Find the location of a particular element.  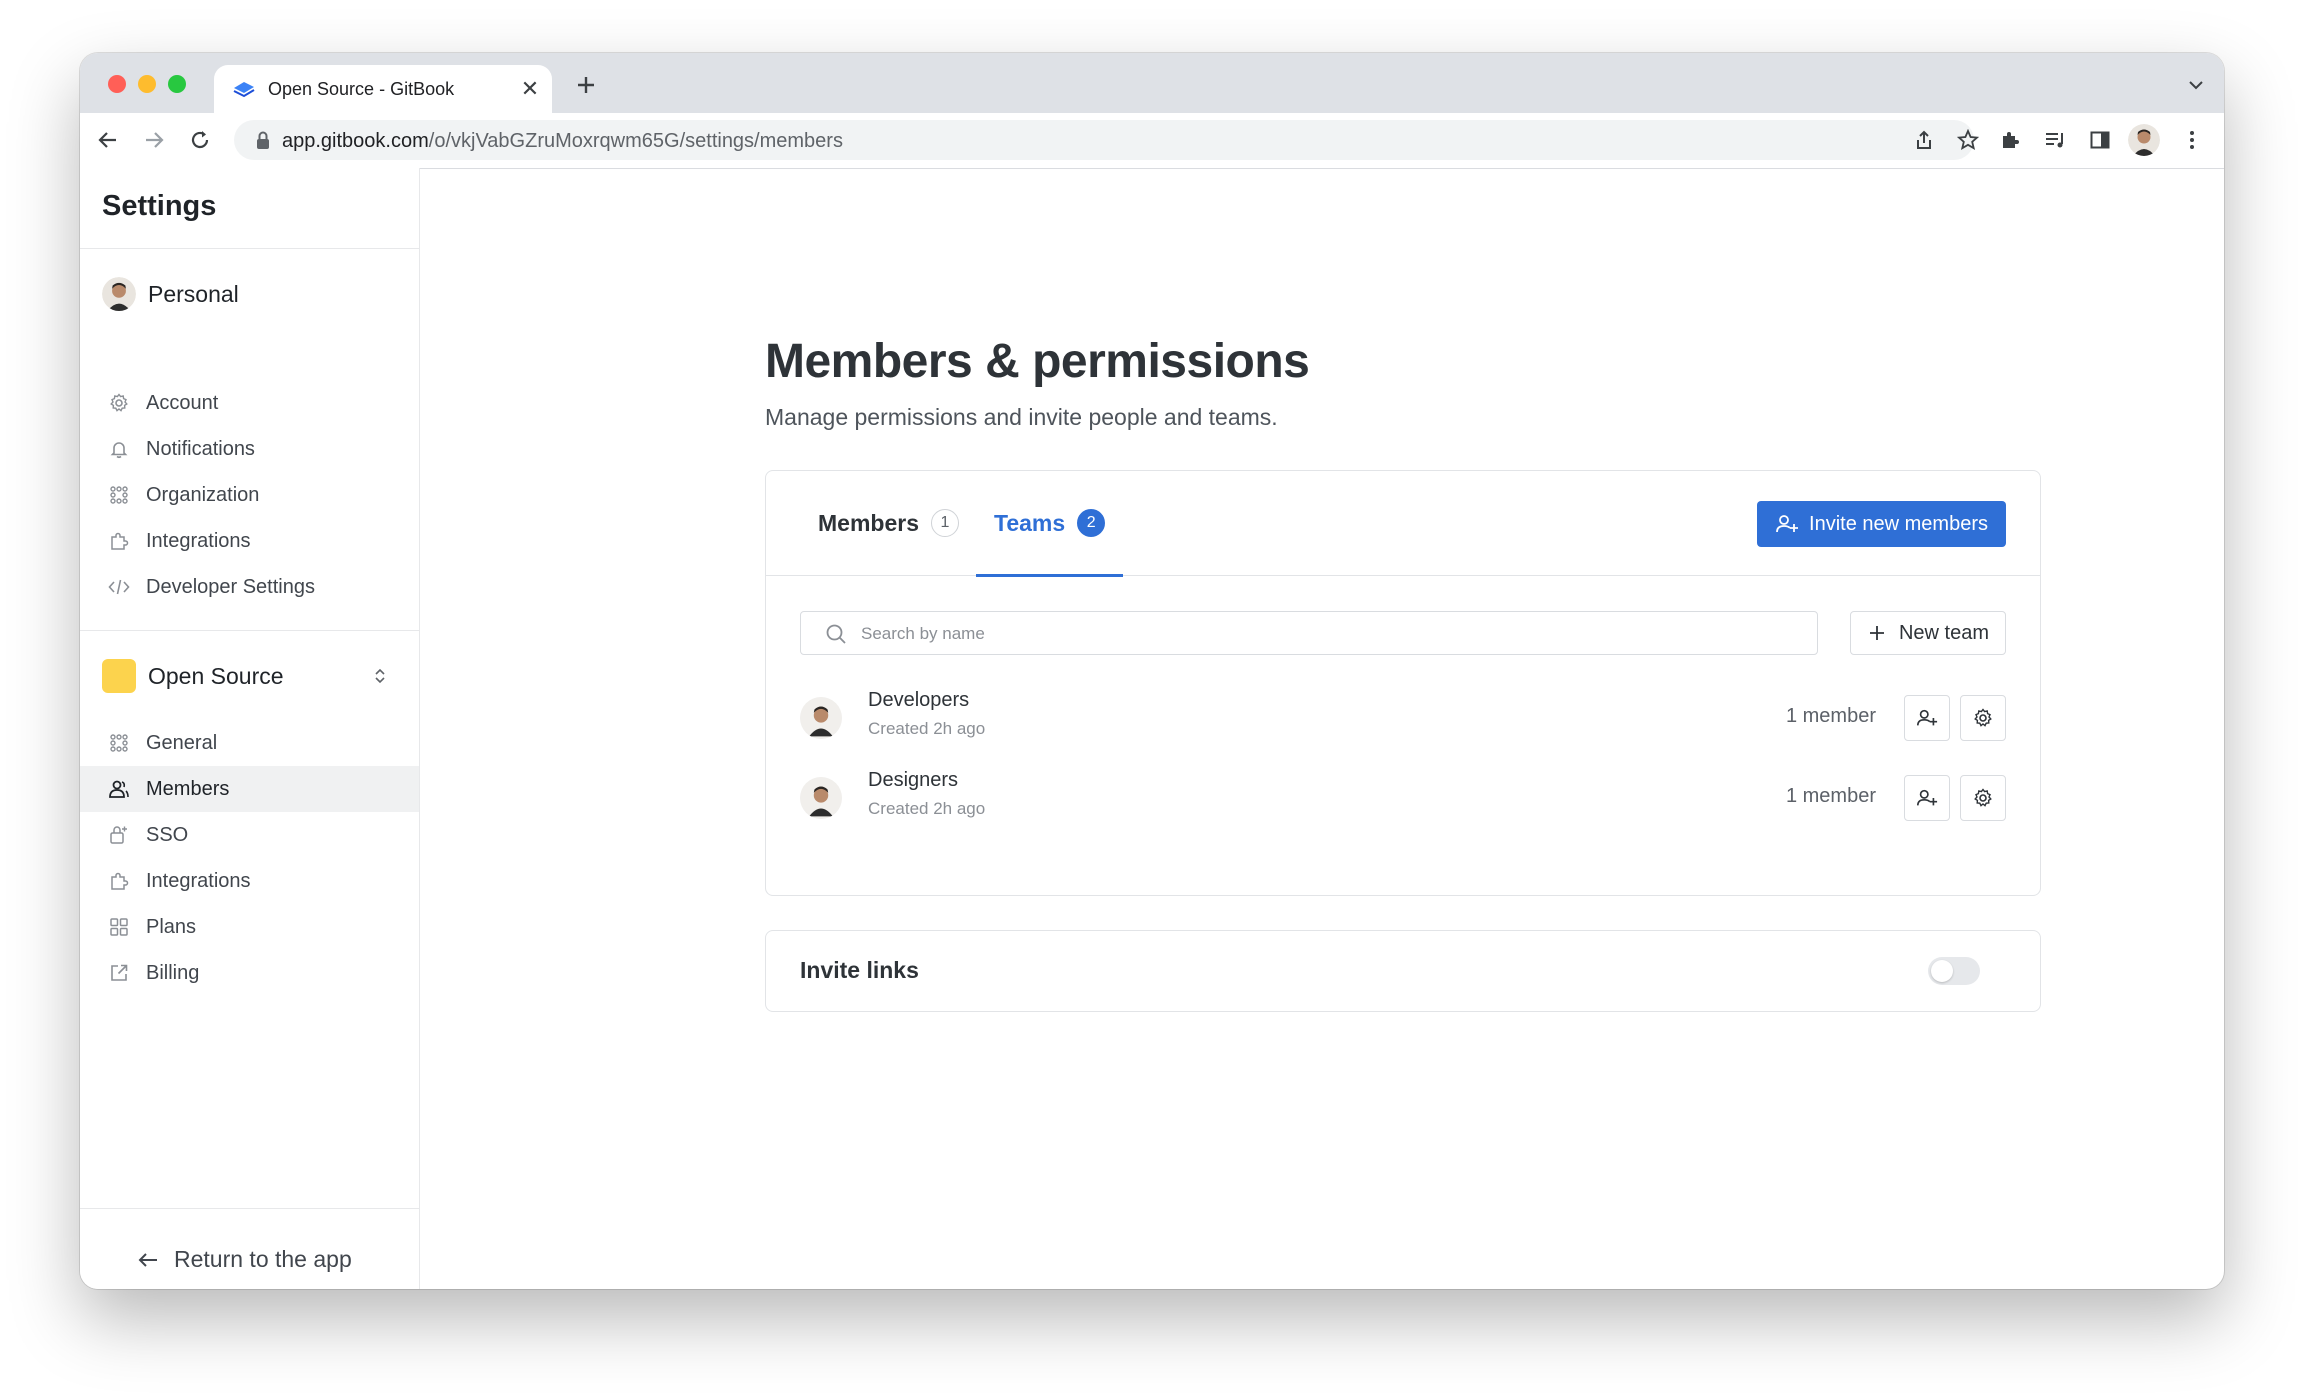

organization-icon is located at coordinates (119, 743).